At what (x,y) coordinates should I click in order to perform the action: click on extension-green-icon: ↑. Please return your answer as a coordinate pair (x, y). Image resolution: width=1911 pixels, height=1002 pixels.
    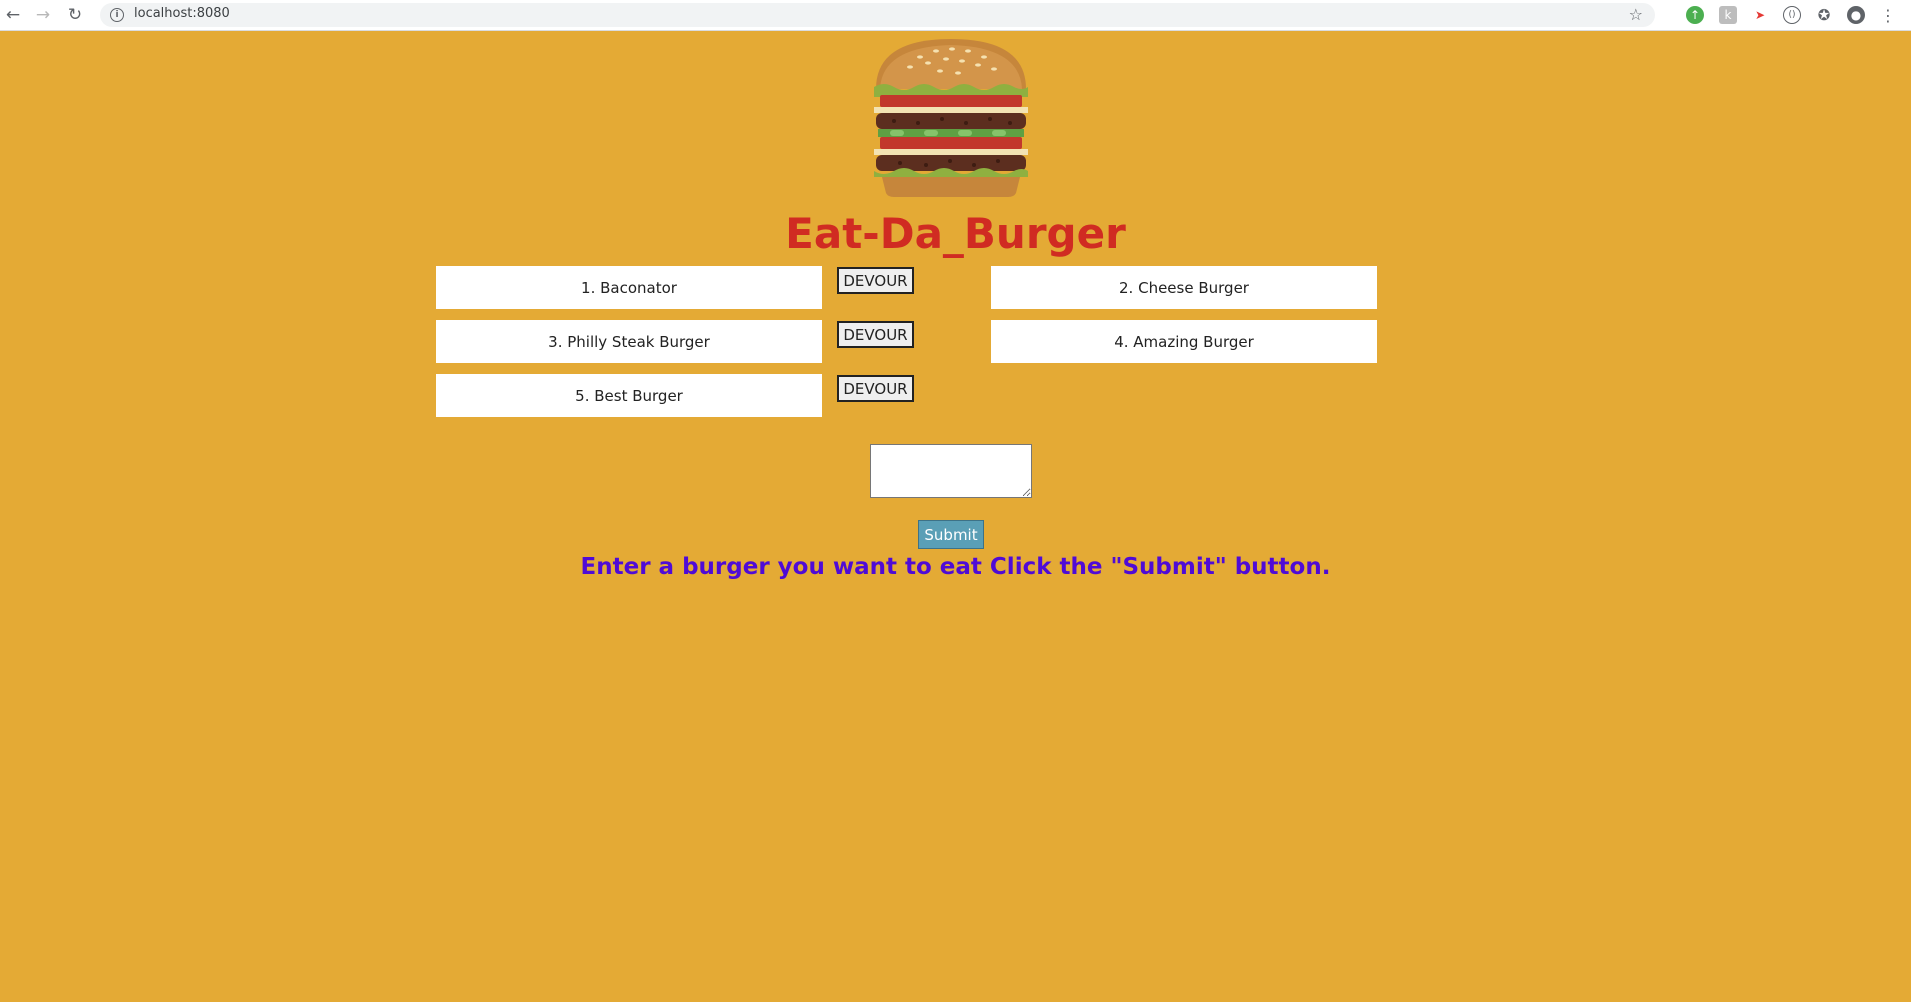
    Looking at the image, I should click on (1695, 15).